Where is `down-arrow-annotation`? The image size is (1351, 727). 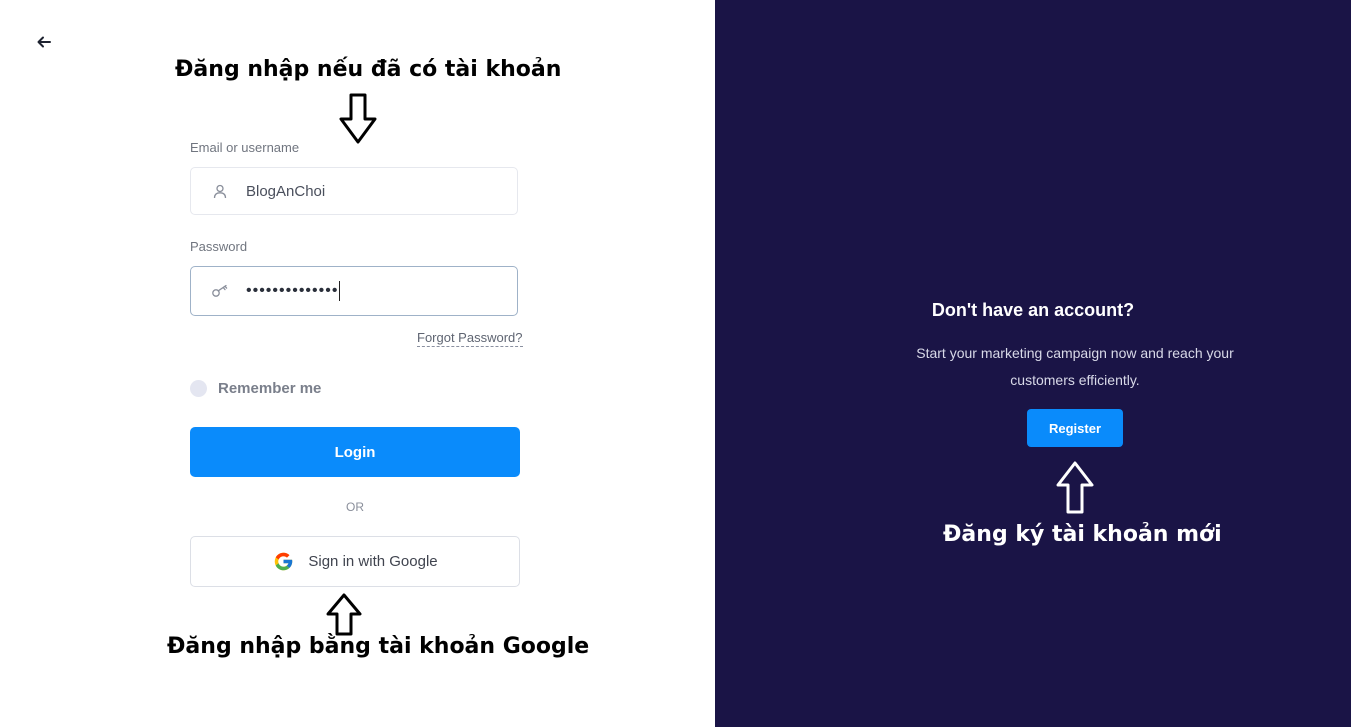
down-arrow-annotation is located at coordinates (358, 118).